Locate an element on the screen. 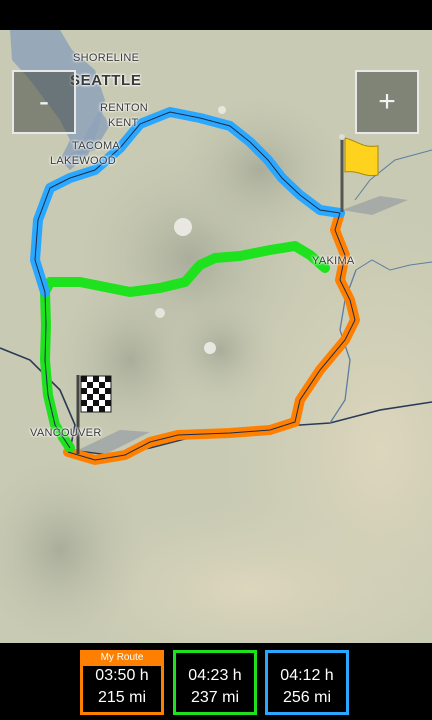  zoom-in-button: + is located at coordinates (387, 102).